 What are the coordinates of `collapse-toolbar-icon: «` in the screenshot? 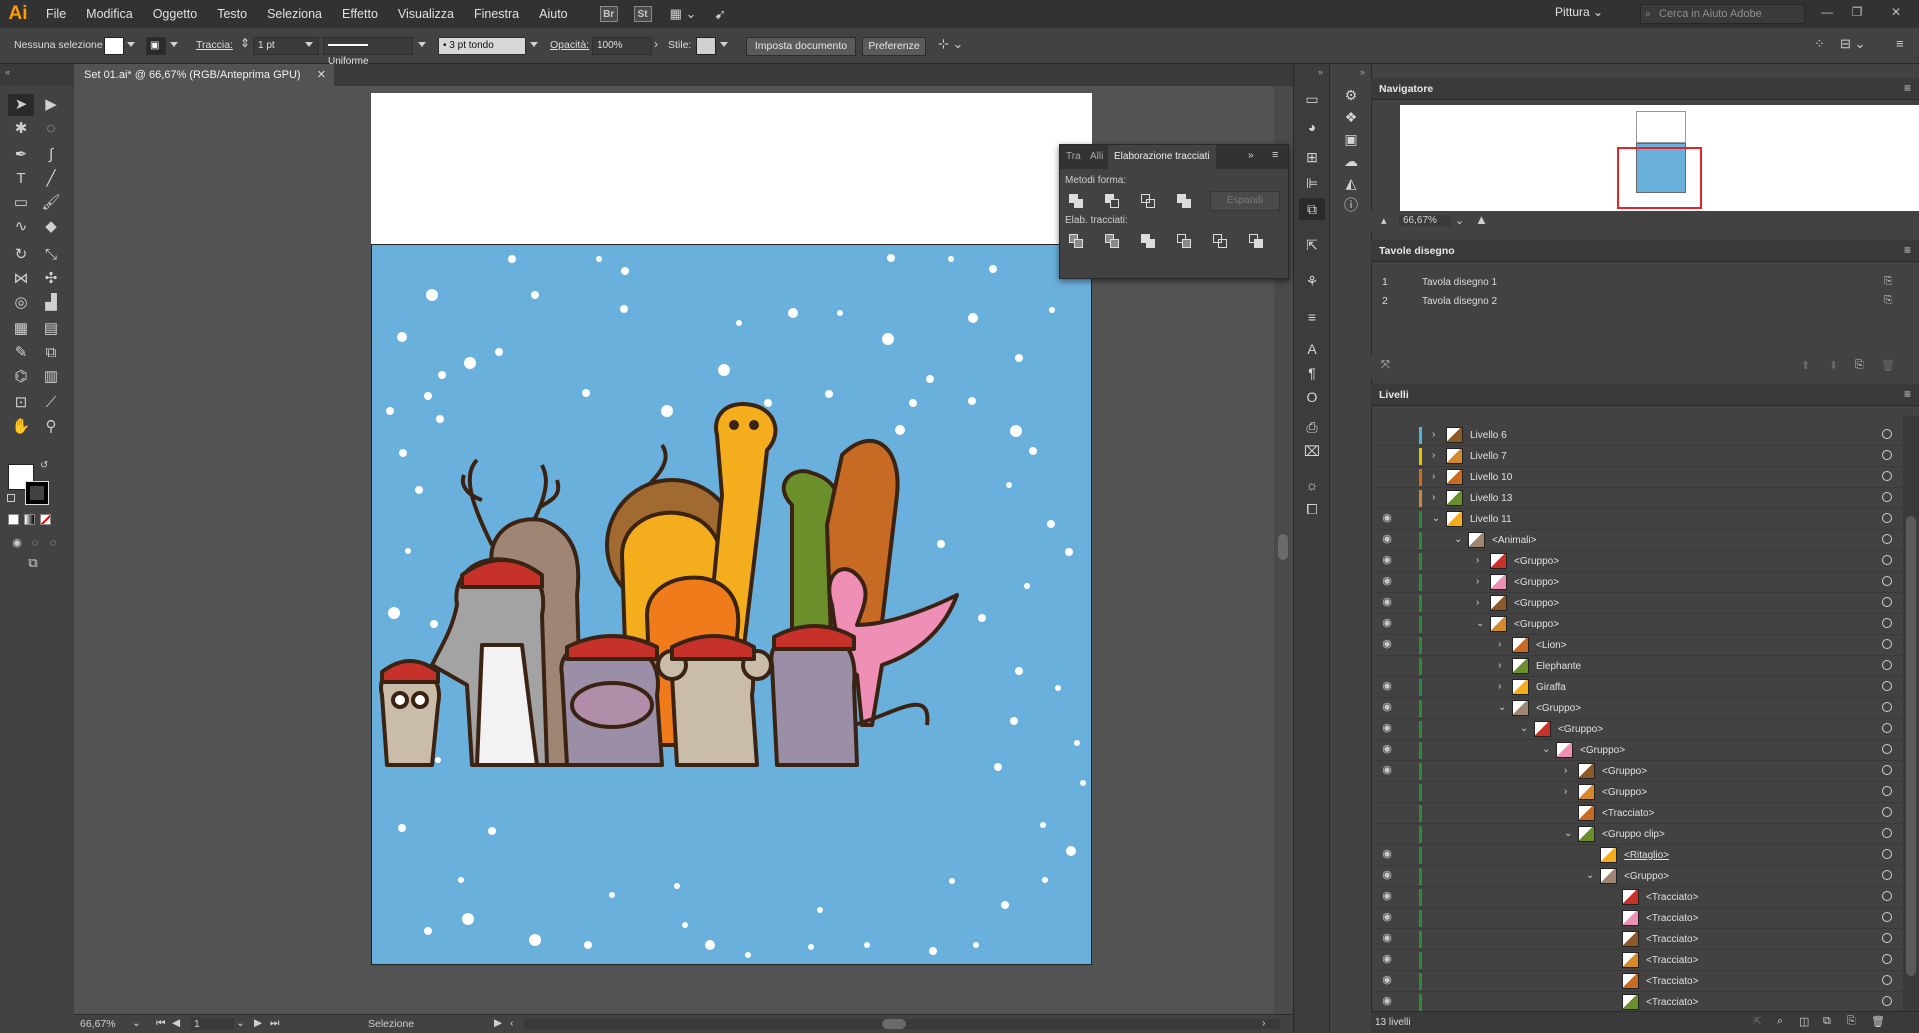 It's located at (7, 72).